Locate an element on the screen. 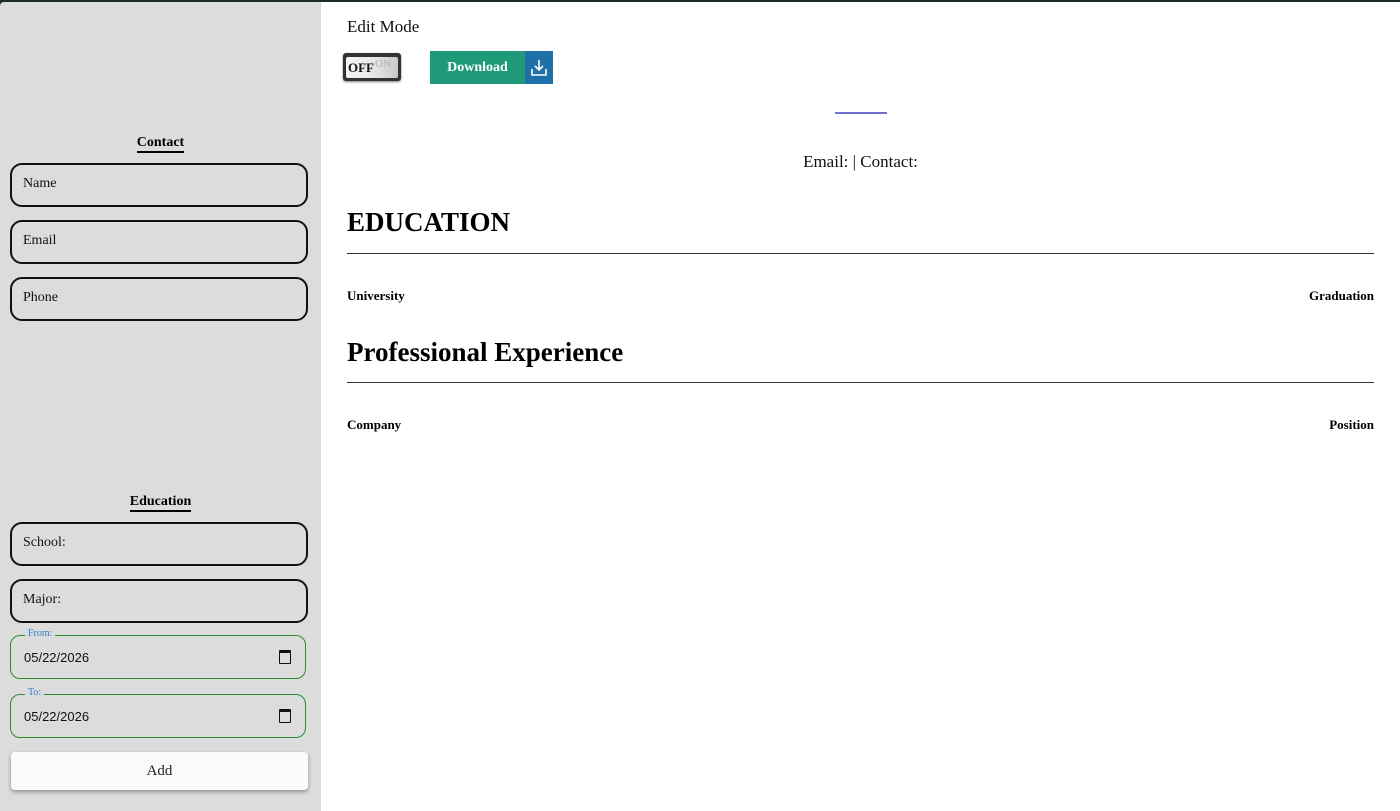  experience-heading: Professional Experience is located at coordinates (485, 352).